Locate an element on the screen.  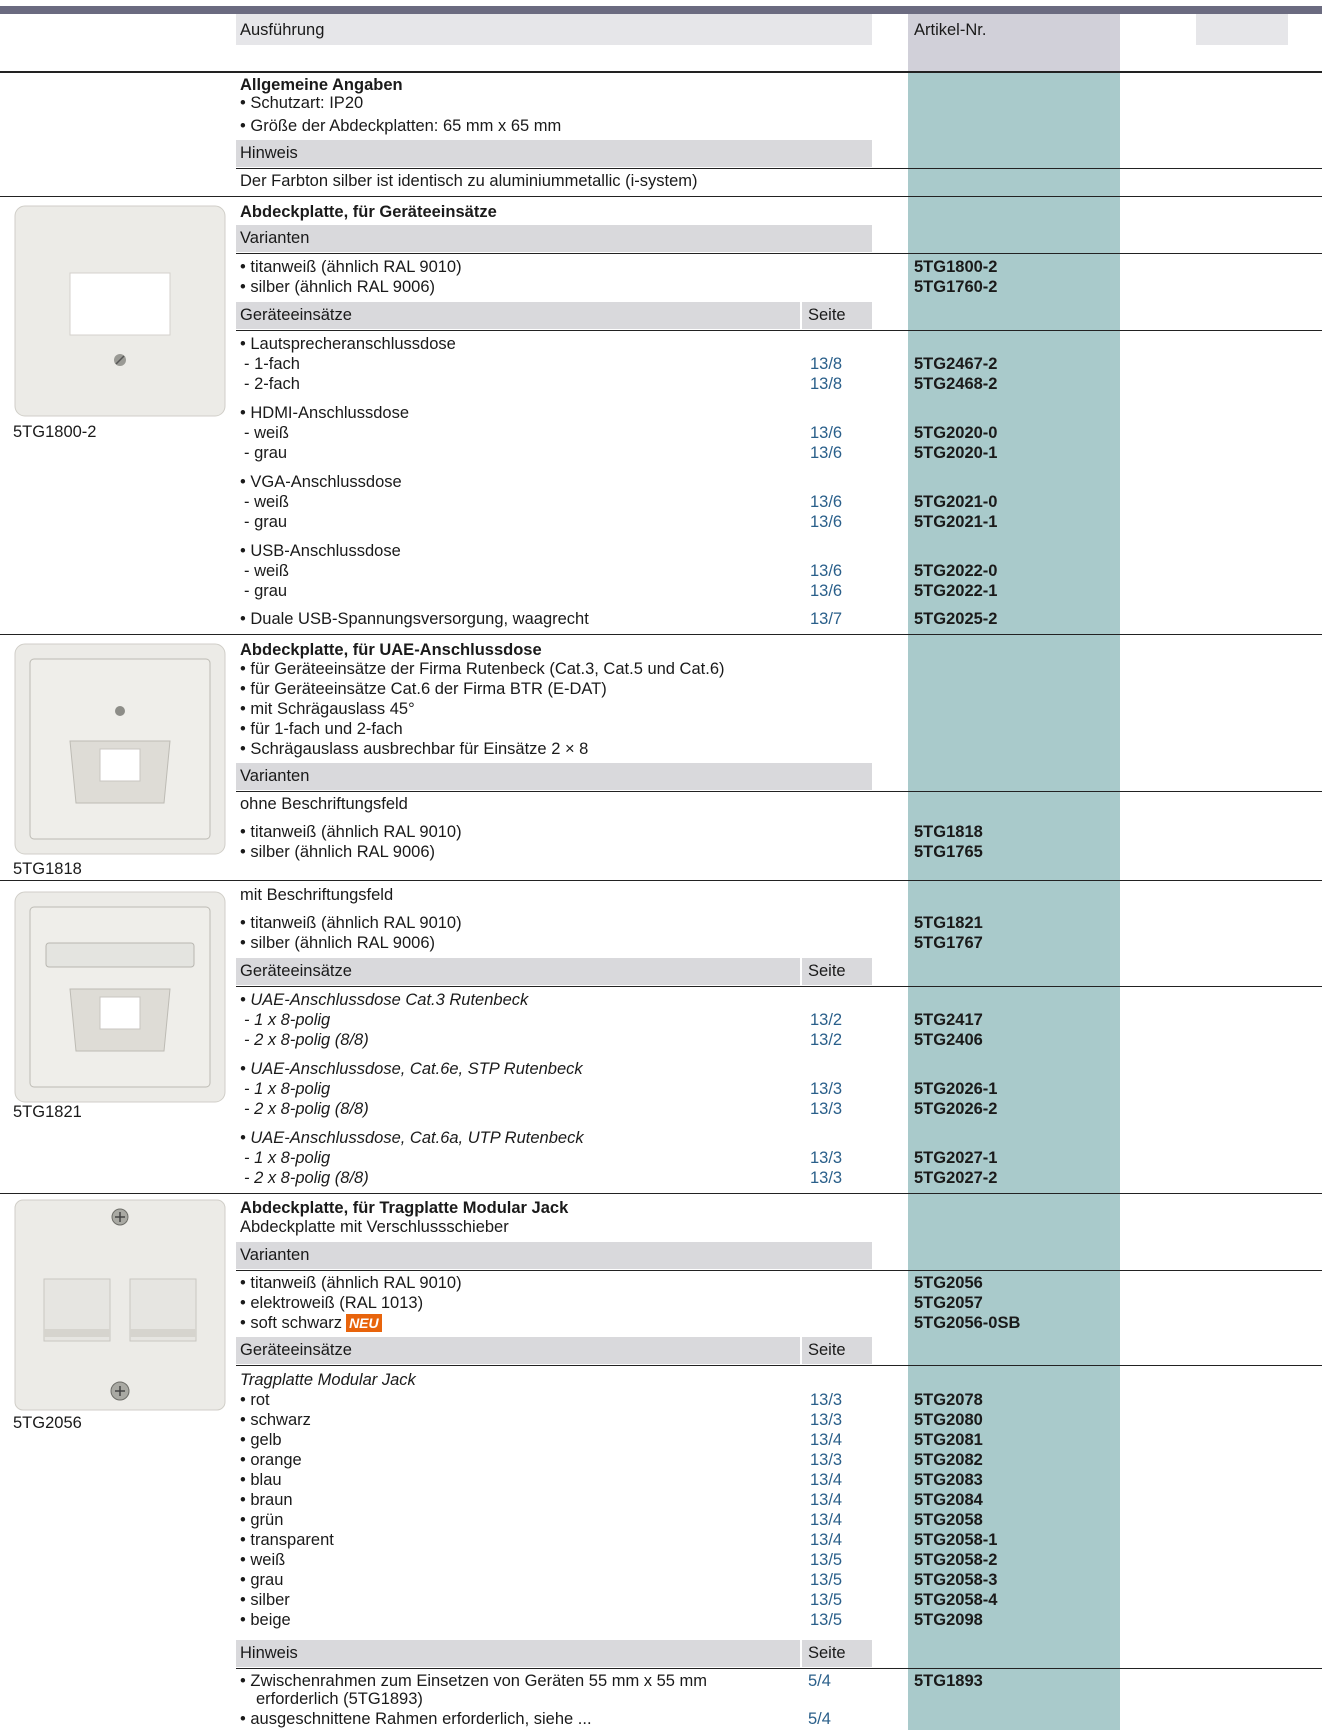
note-text: erforderlich (5TG1893) is located at coordinates (339, 1699).